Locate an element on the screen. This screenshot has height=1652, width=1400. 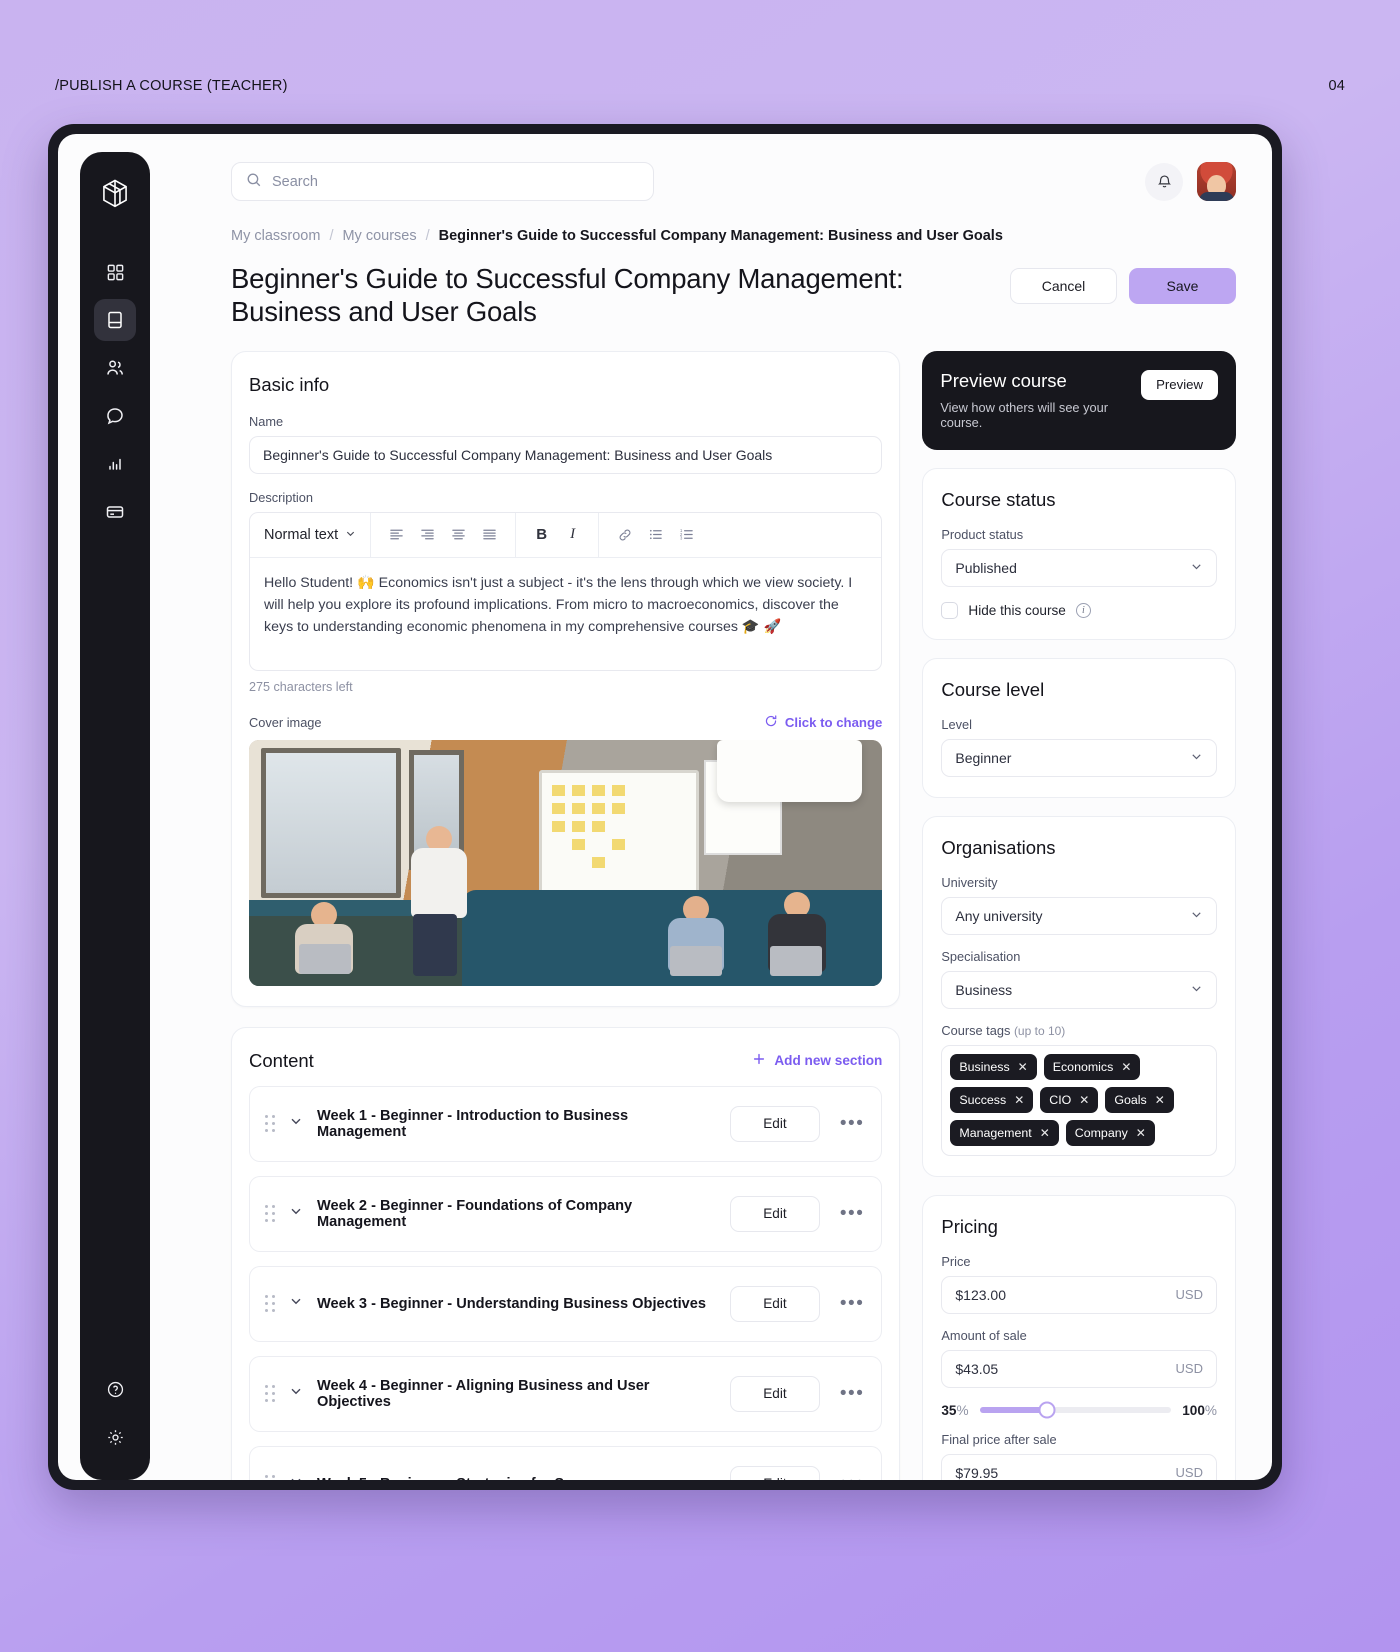
price-input: $123.00 USD is located at coordinates (1079, 1294).